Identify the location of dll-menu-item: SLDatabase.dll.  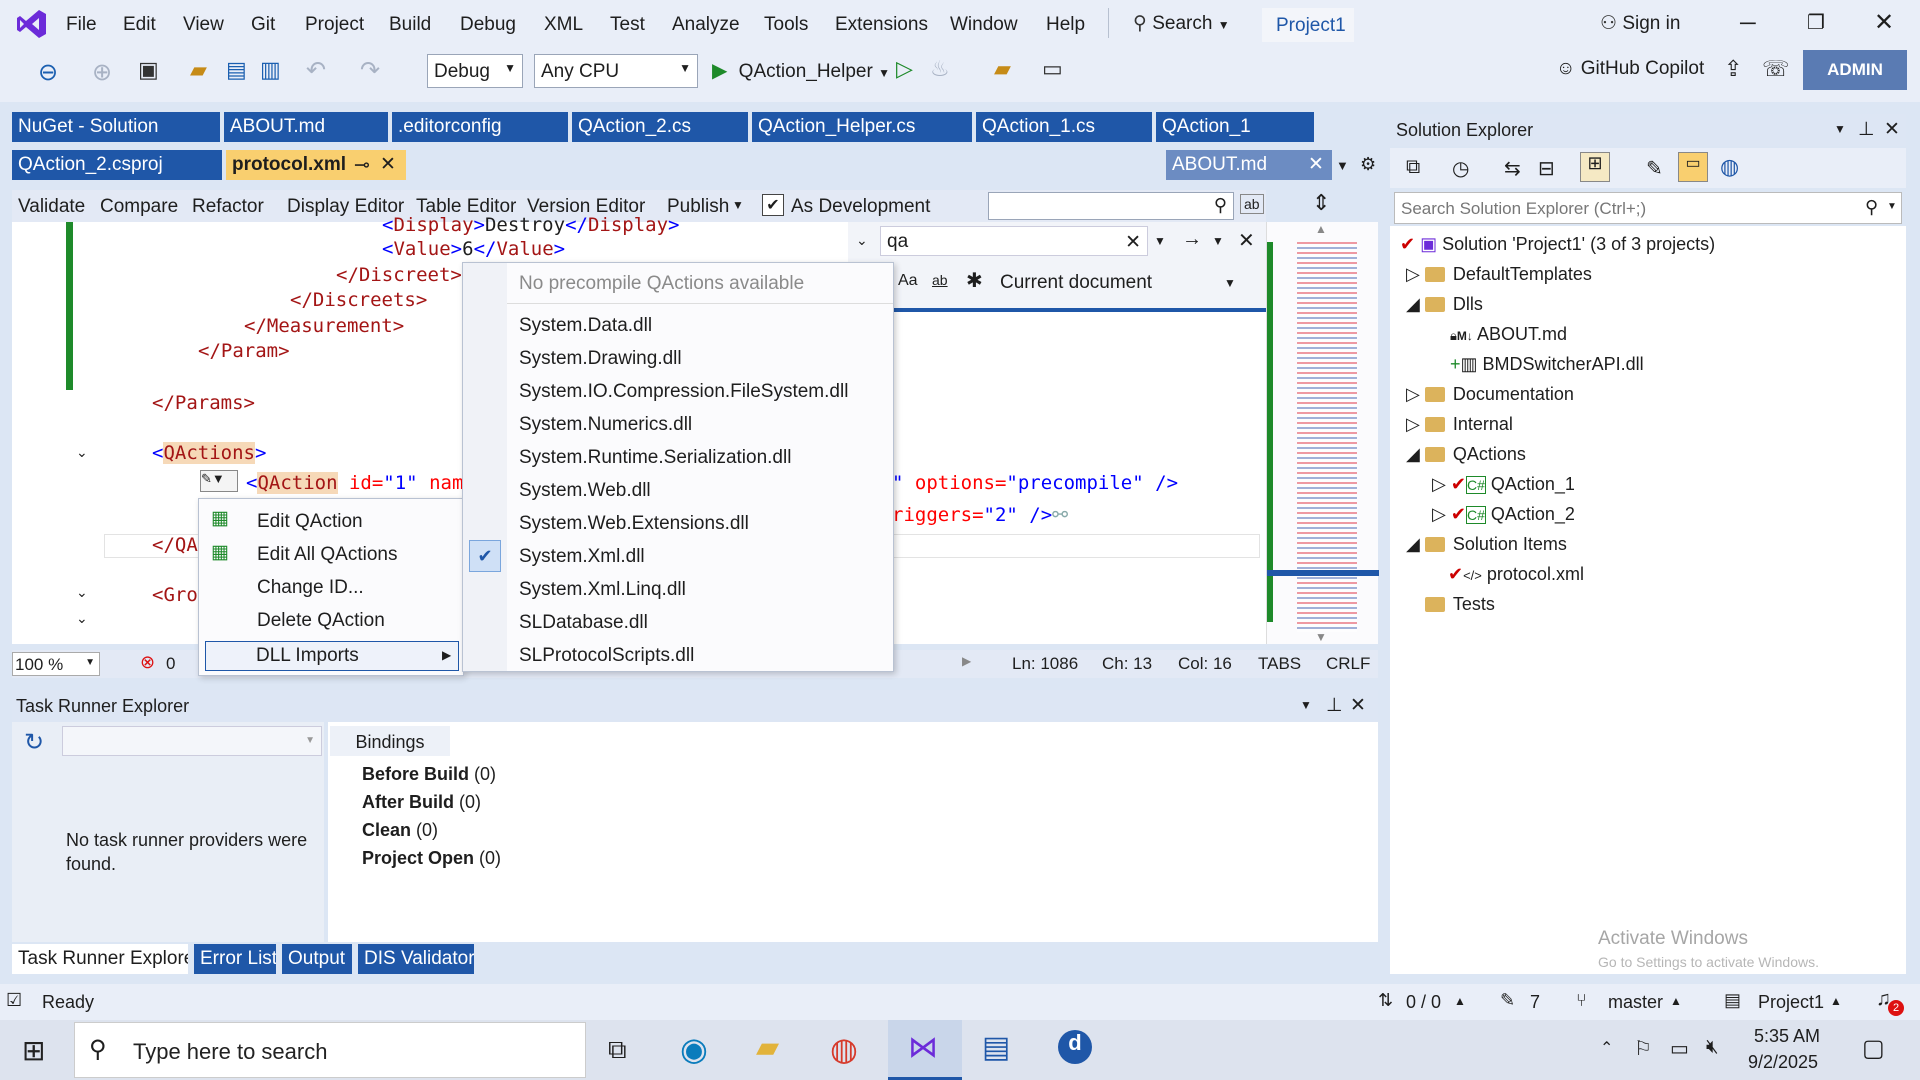
(583, 623).